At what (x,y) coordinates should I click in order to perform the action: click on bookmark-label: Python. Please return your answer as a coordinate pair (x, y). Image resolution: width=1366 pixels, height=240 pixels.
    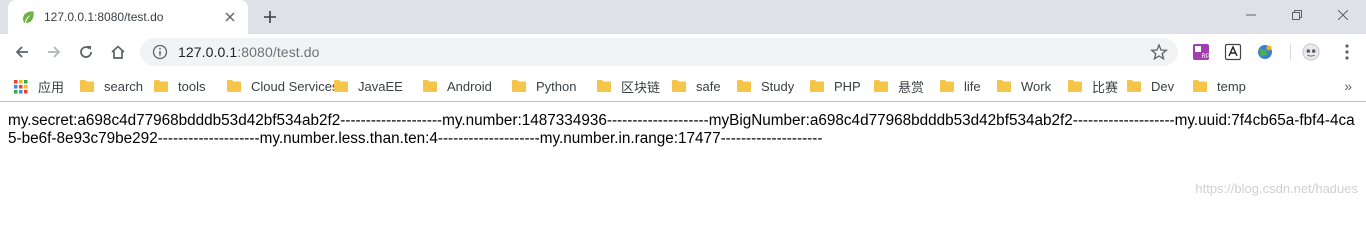
    Looking at the image, I should click on (556, 86).